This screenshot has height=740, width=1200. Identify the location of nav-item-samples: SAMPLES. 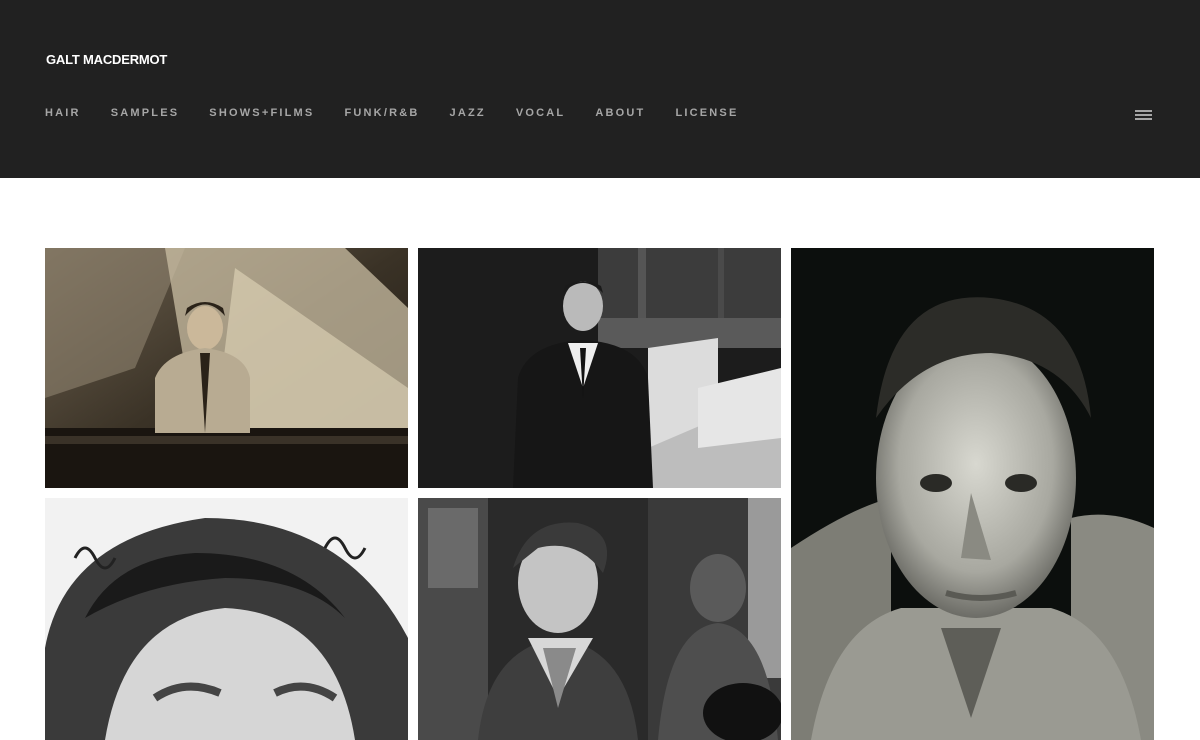
(145, 113).